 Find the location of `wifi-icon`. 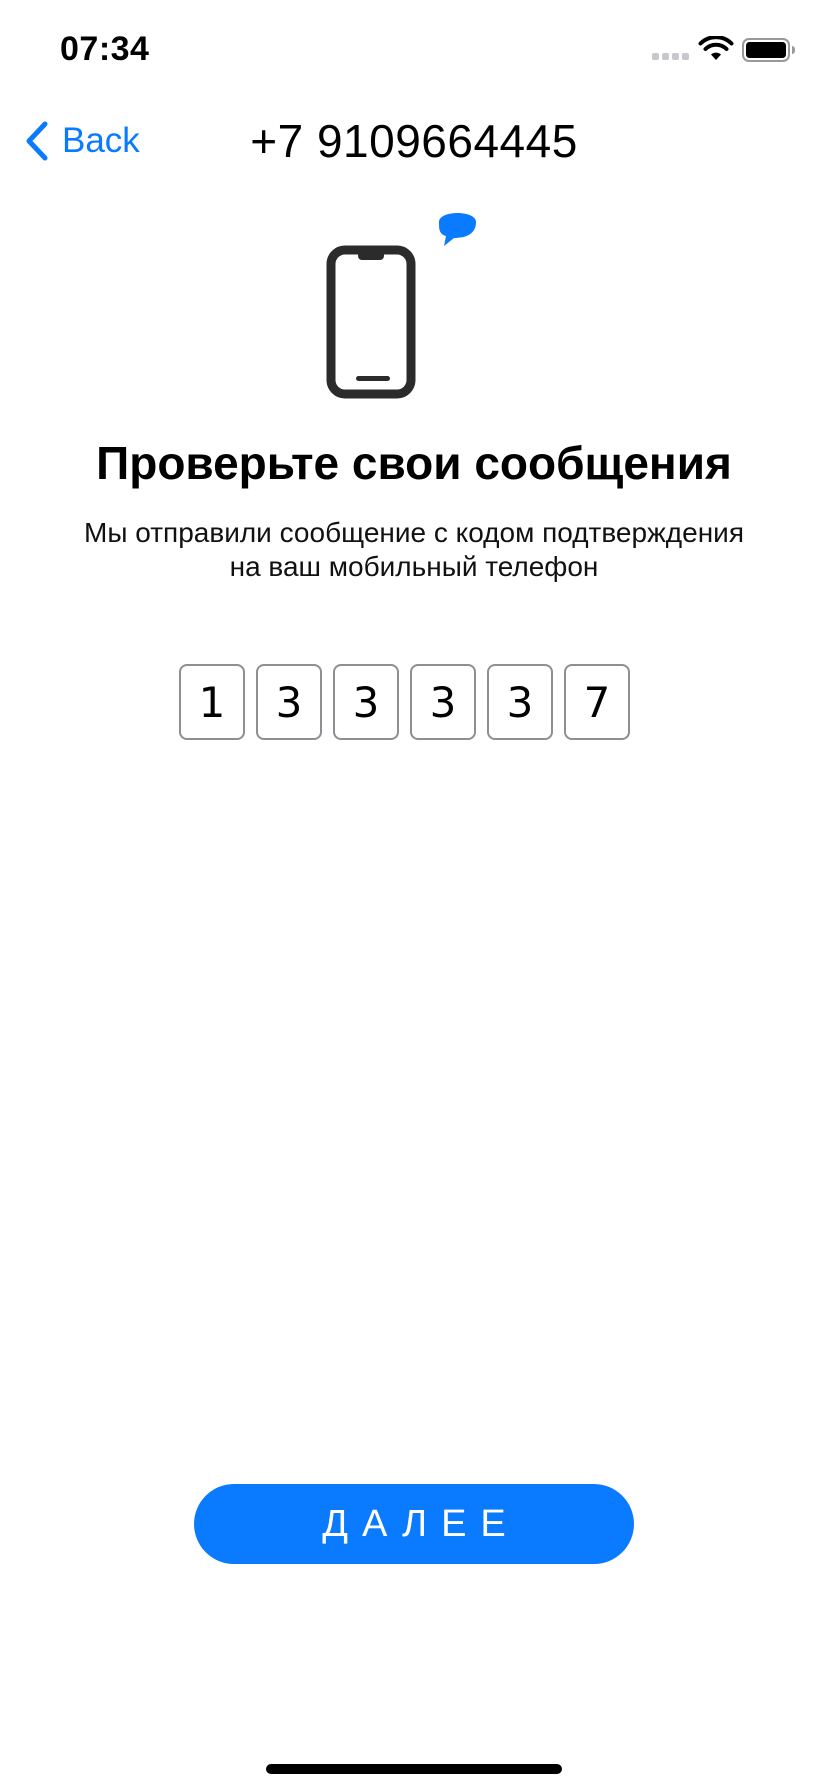

wifi-icon is located at coordinates (716, 48).